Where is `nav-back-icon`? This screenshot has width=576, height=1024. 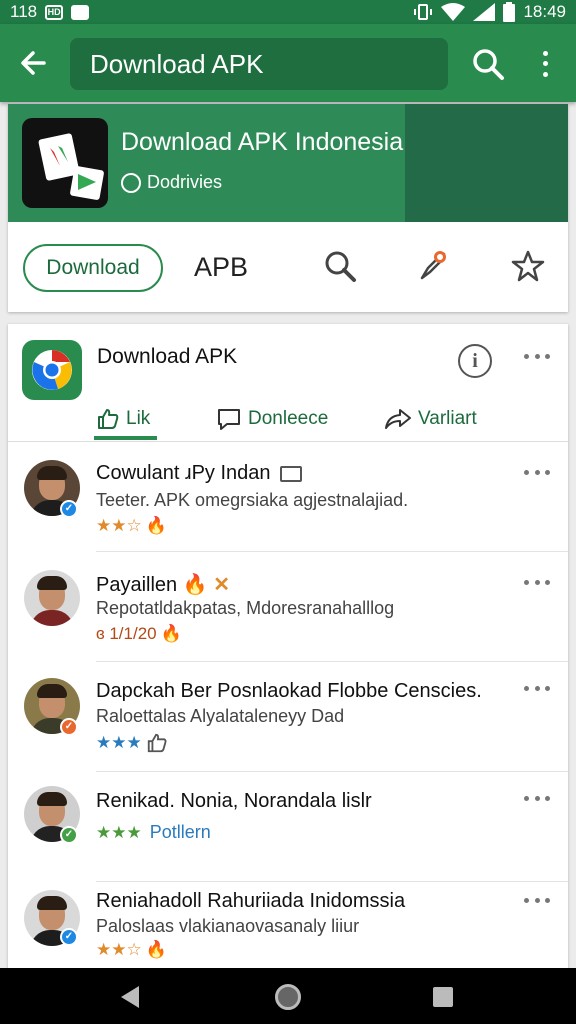 nav-back-icon is located at coordinates (130, 997).